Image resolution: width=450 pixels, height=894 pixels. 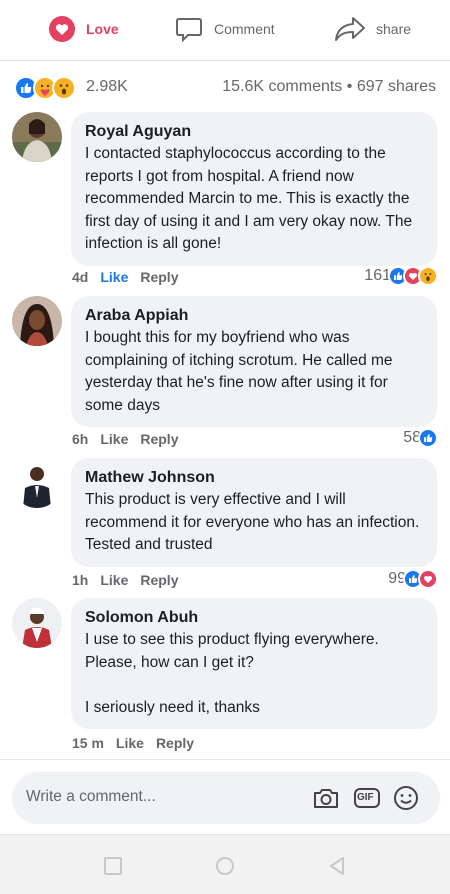 I want to click on comment-author: Royal Aguyan, so click(x=254, y=132).